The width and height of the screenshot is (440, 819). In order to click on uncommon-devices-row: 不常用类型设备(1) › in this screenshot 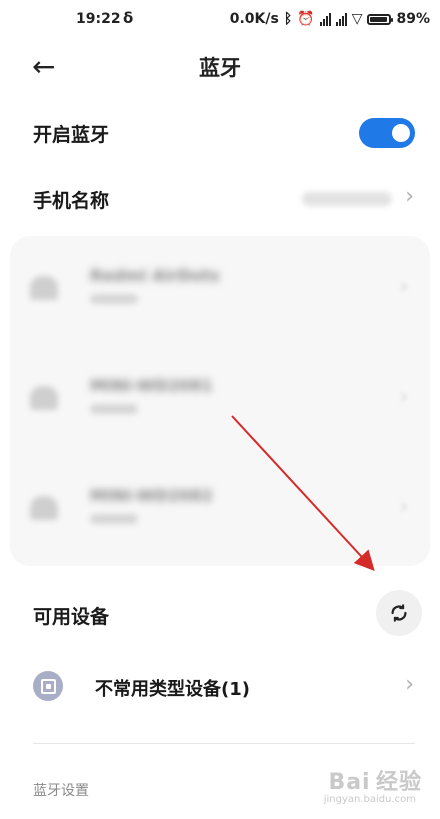, I will do `click(220, 687)`.